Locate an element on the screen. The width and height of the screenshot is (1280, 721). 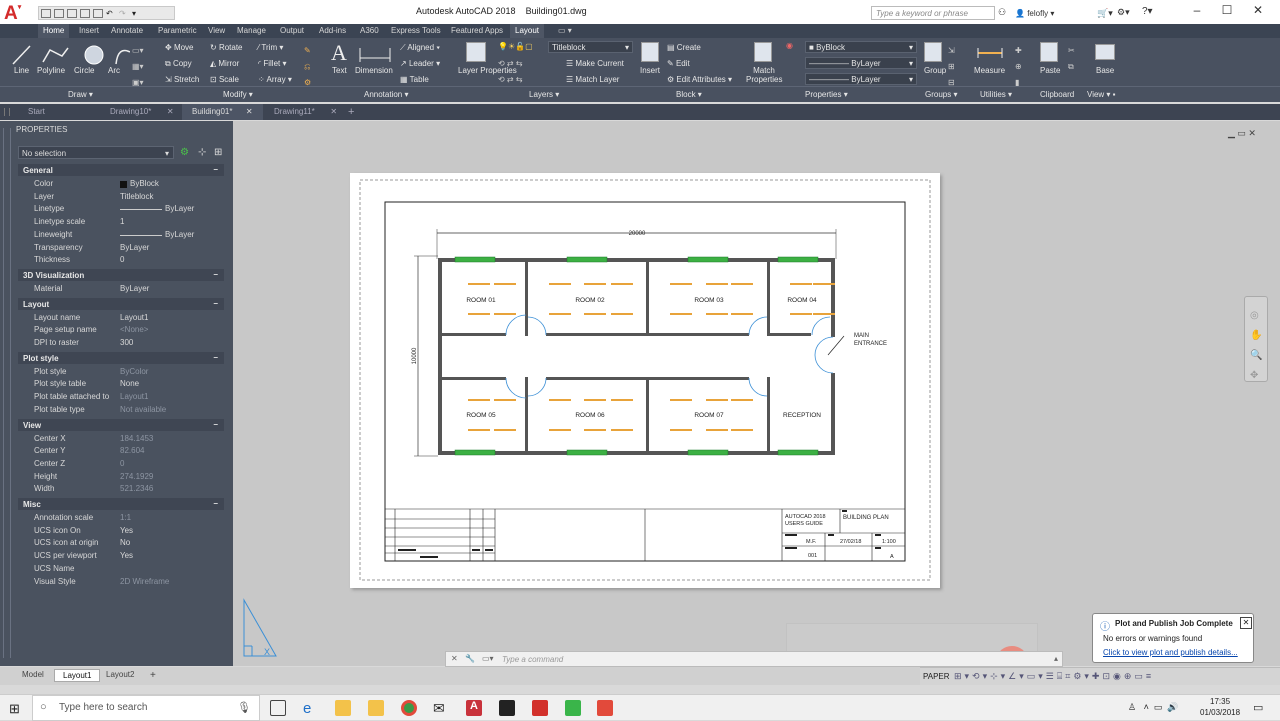
layer-properties-icon is located at coordinates (476, 52).